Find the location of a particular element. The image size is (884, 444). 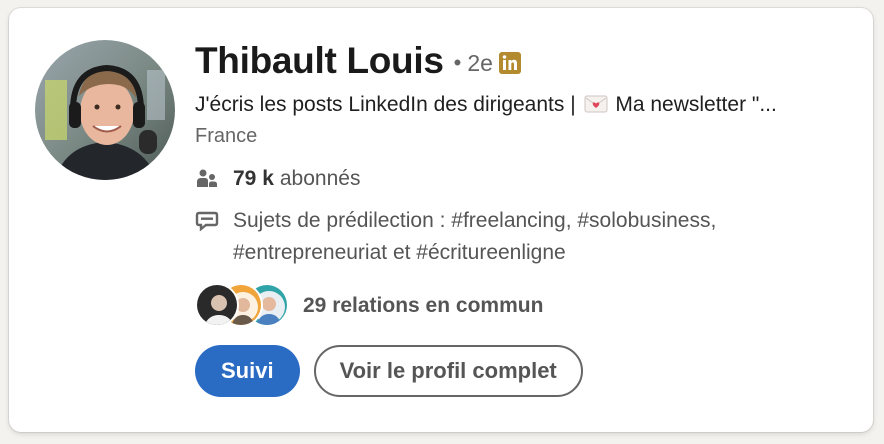

profile-location: France is located at coordinates (226, 136).